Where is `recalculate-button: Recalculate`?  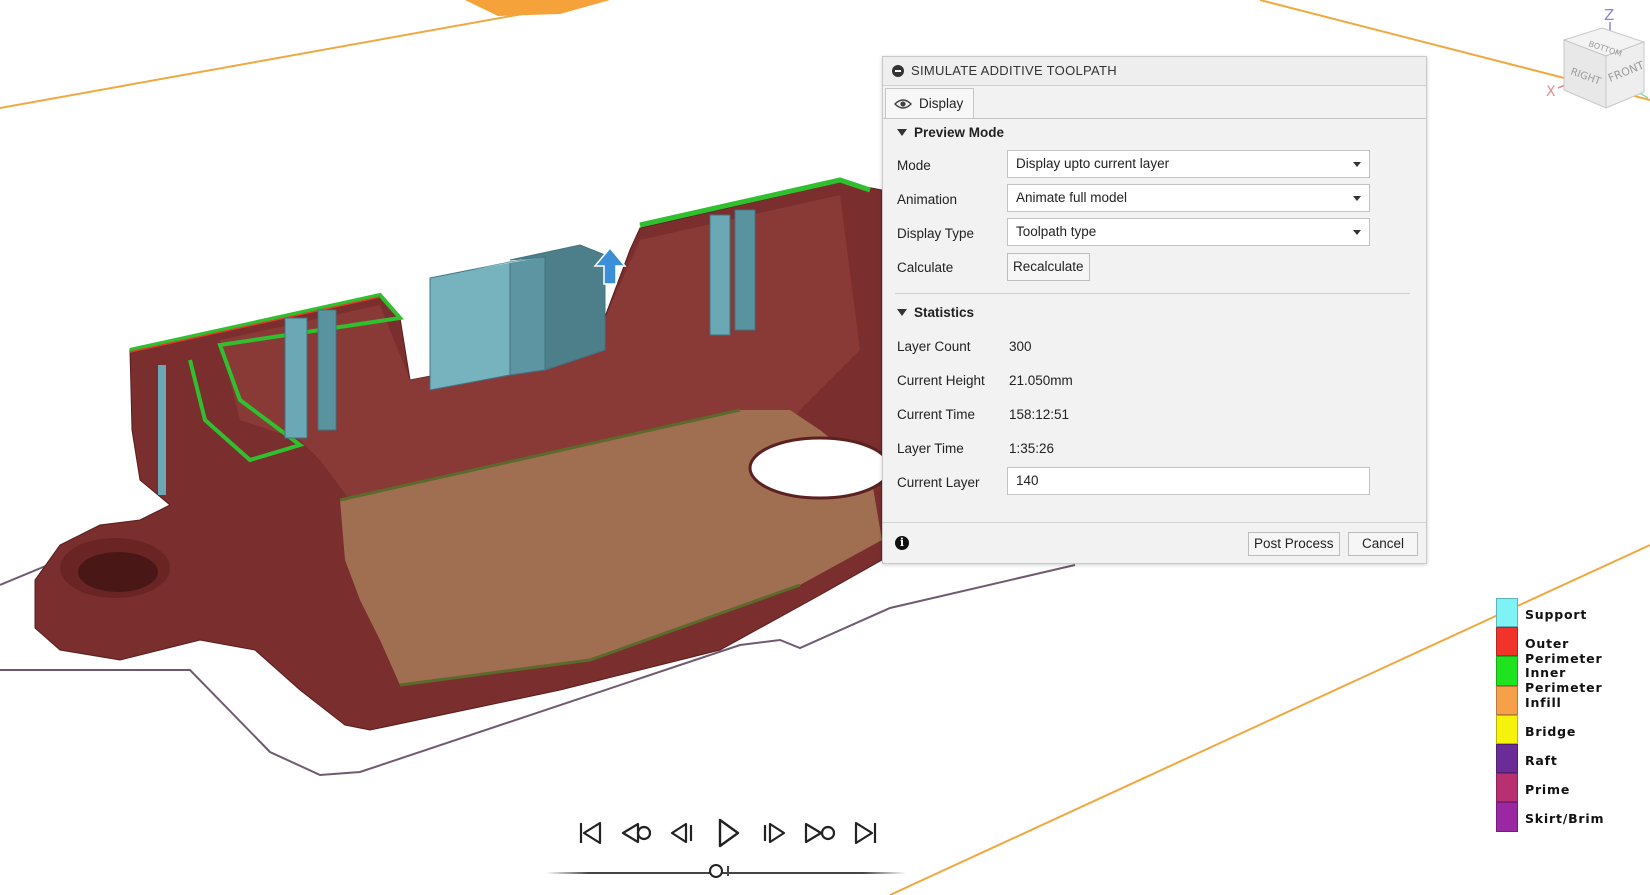 recalculate-button: Recalculate is located at coordinates (1048, 267).